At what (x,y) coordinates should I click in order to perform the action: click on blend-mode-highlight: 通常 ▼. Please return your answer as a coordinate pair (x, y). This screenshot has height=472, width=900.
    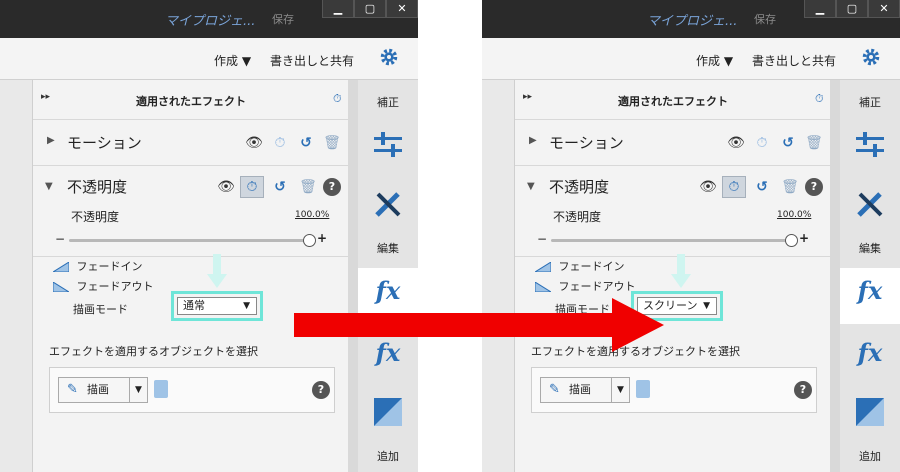
    Looking at the image, I should click on (217, 306).